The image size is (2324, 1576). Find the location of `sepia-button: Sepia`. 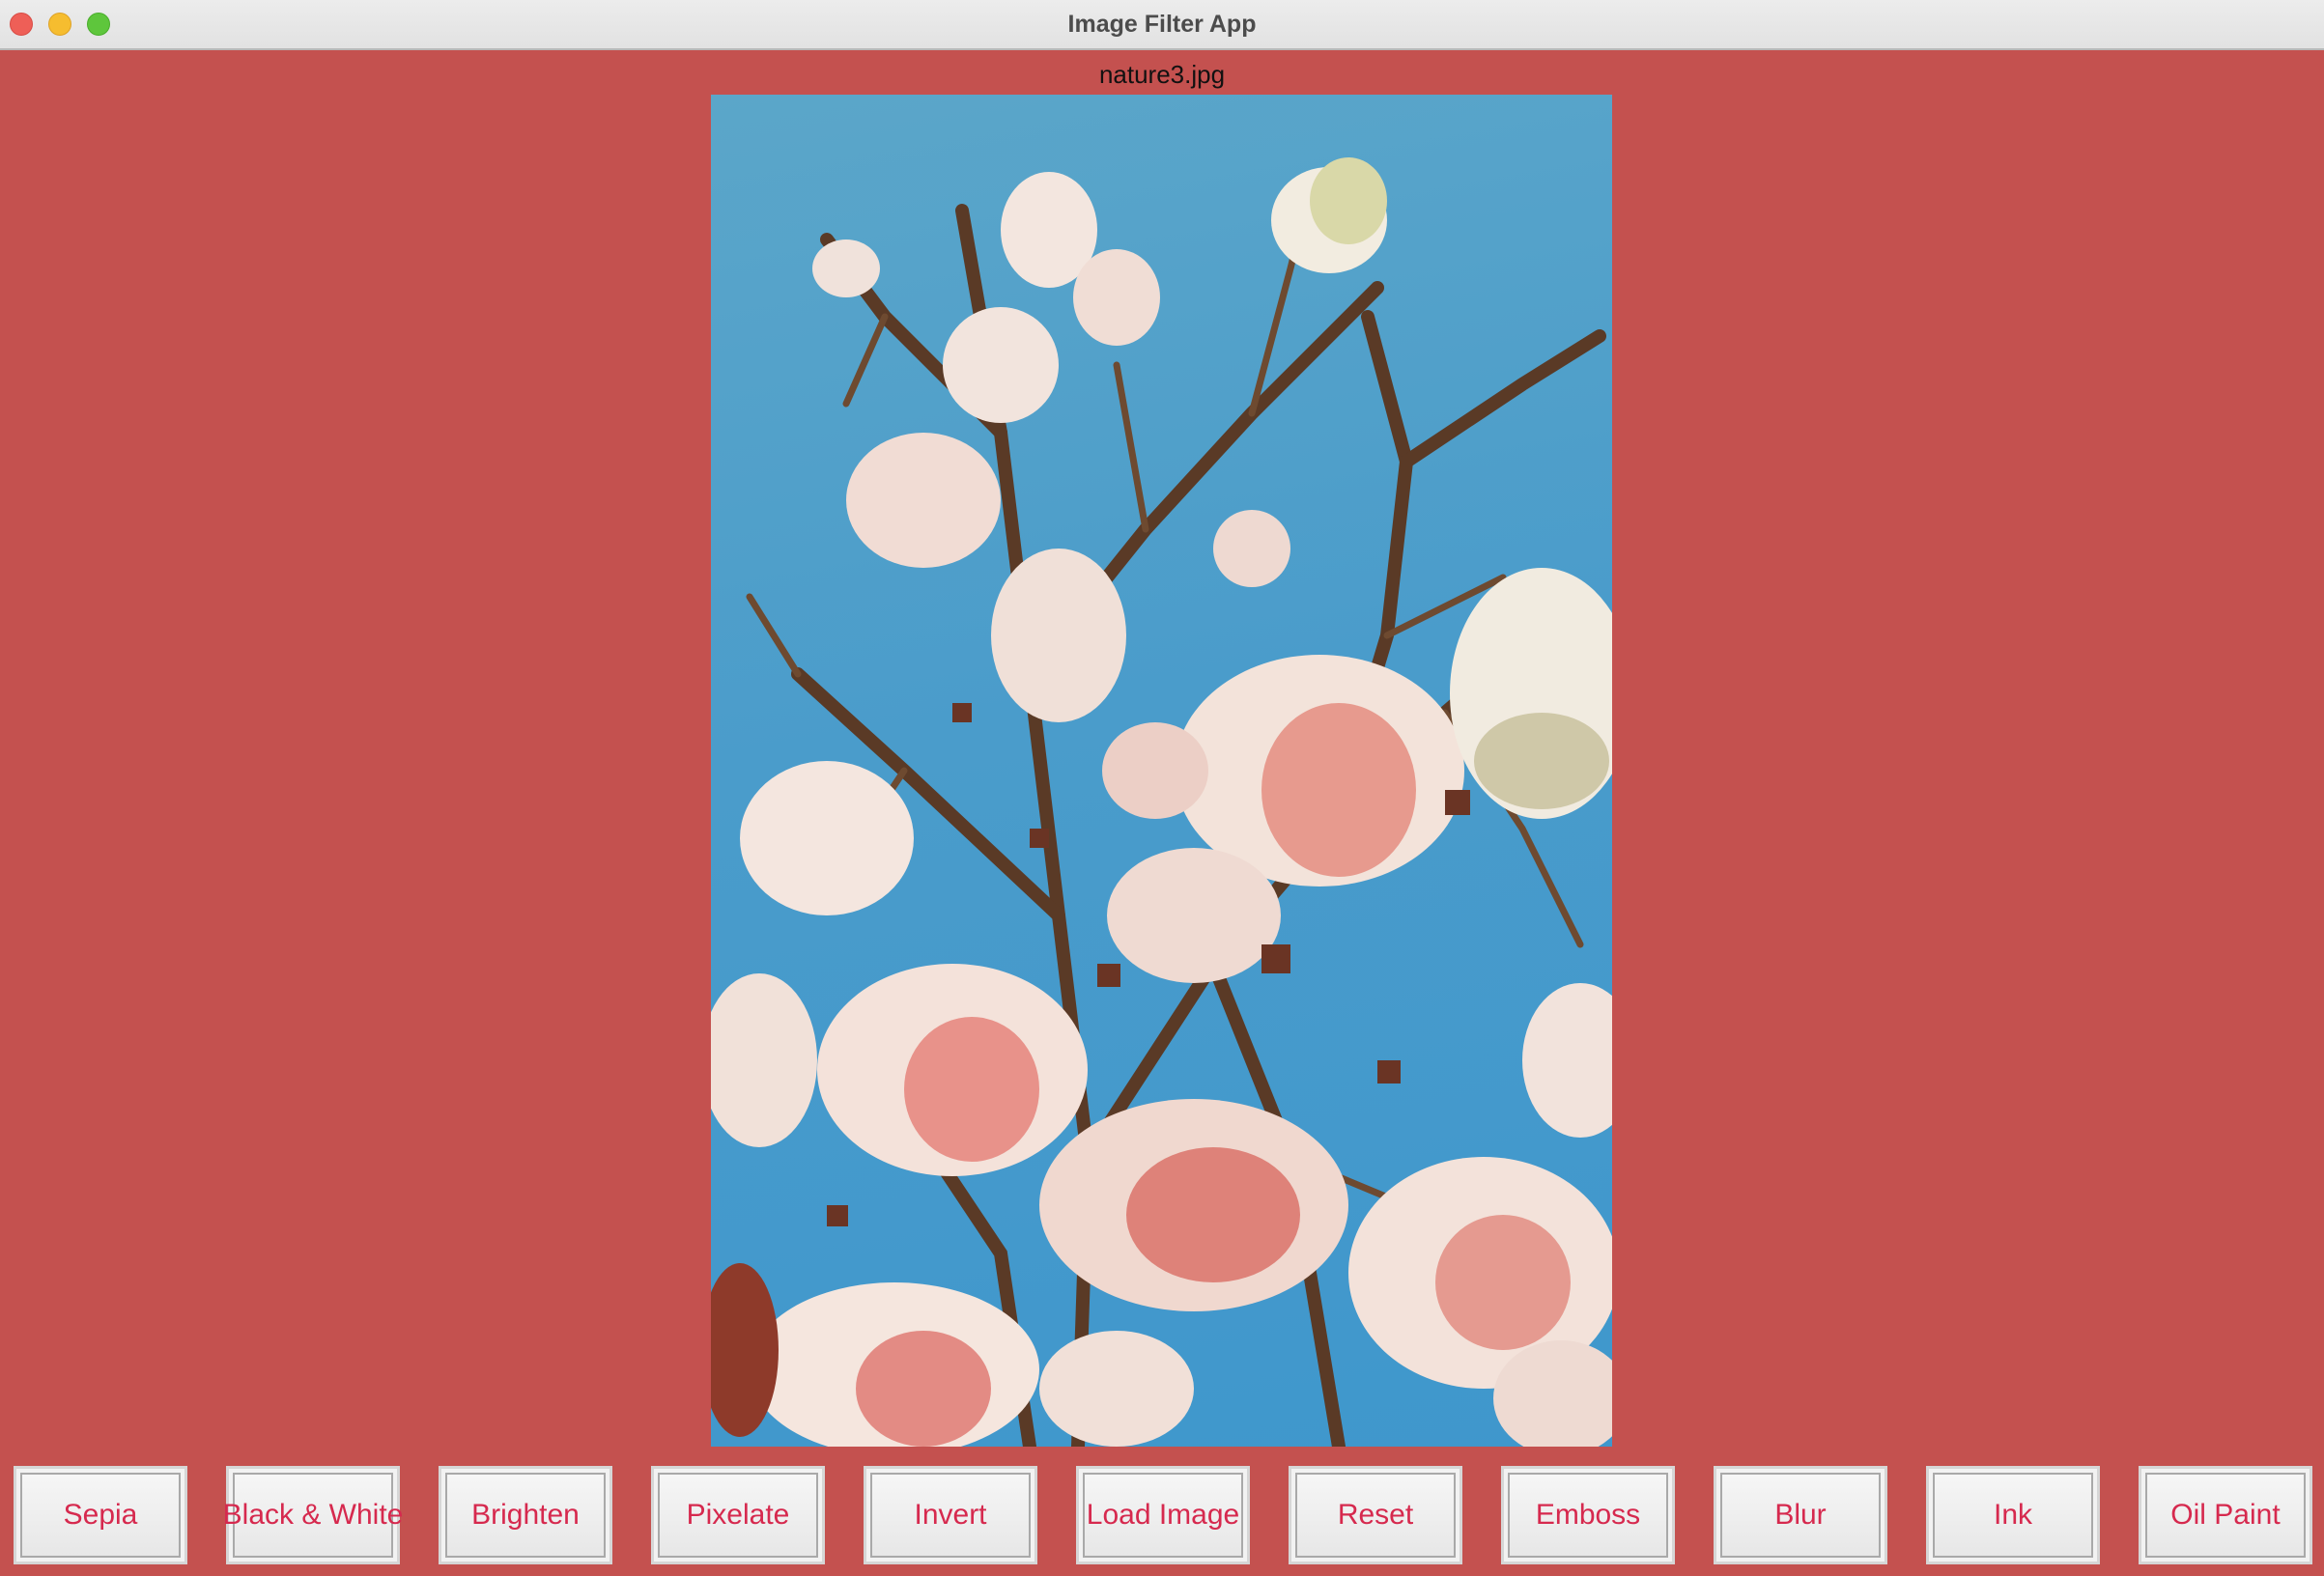

sepia-button: Sepia is located at coordinates (100, 1515).